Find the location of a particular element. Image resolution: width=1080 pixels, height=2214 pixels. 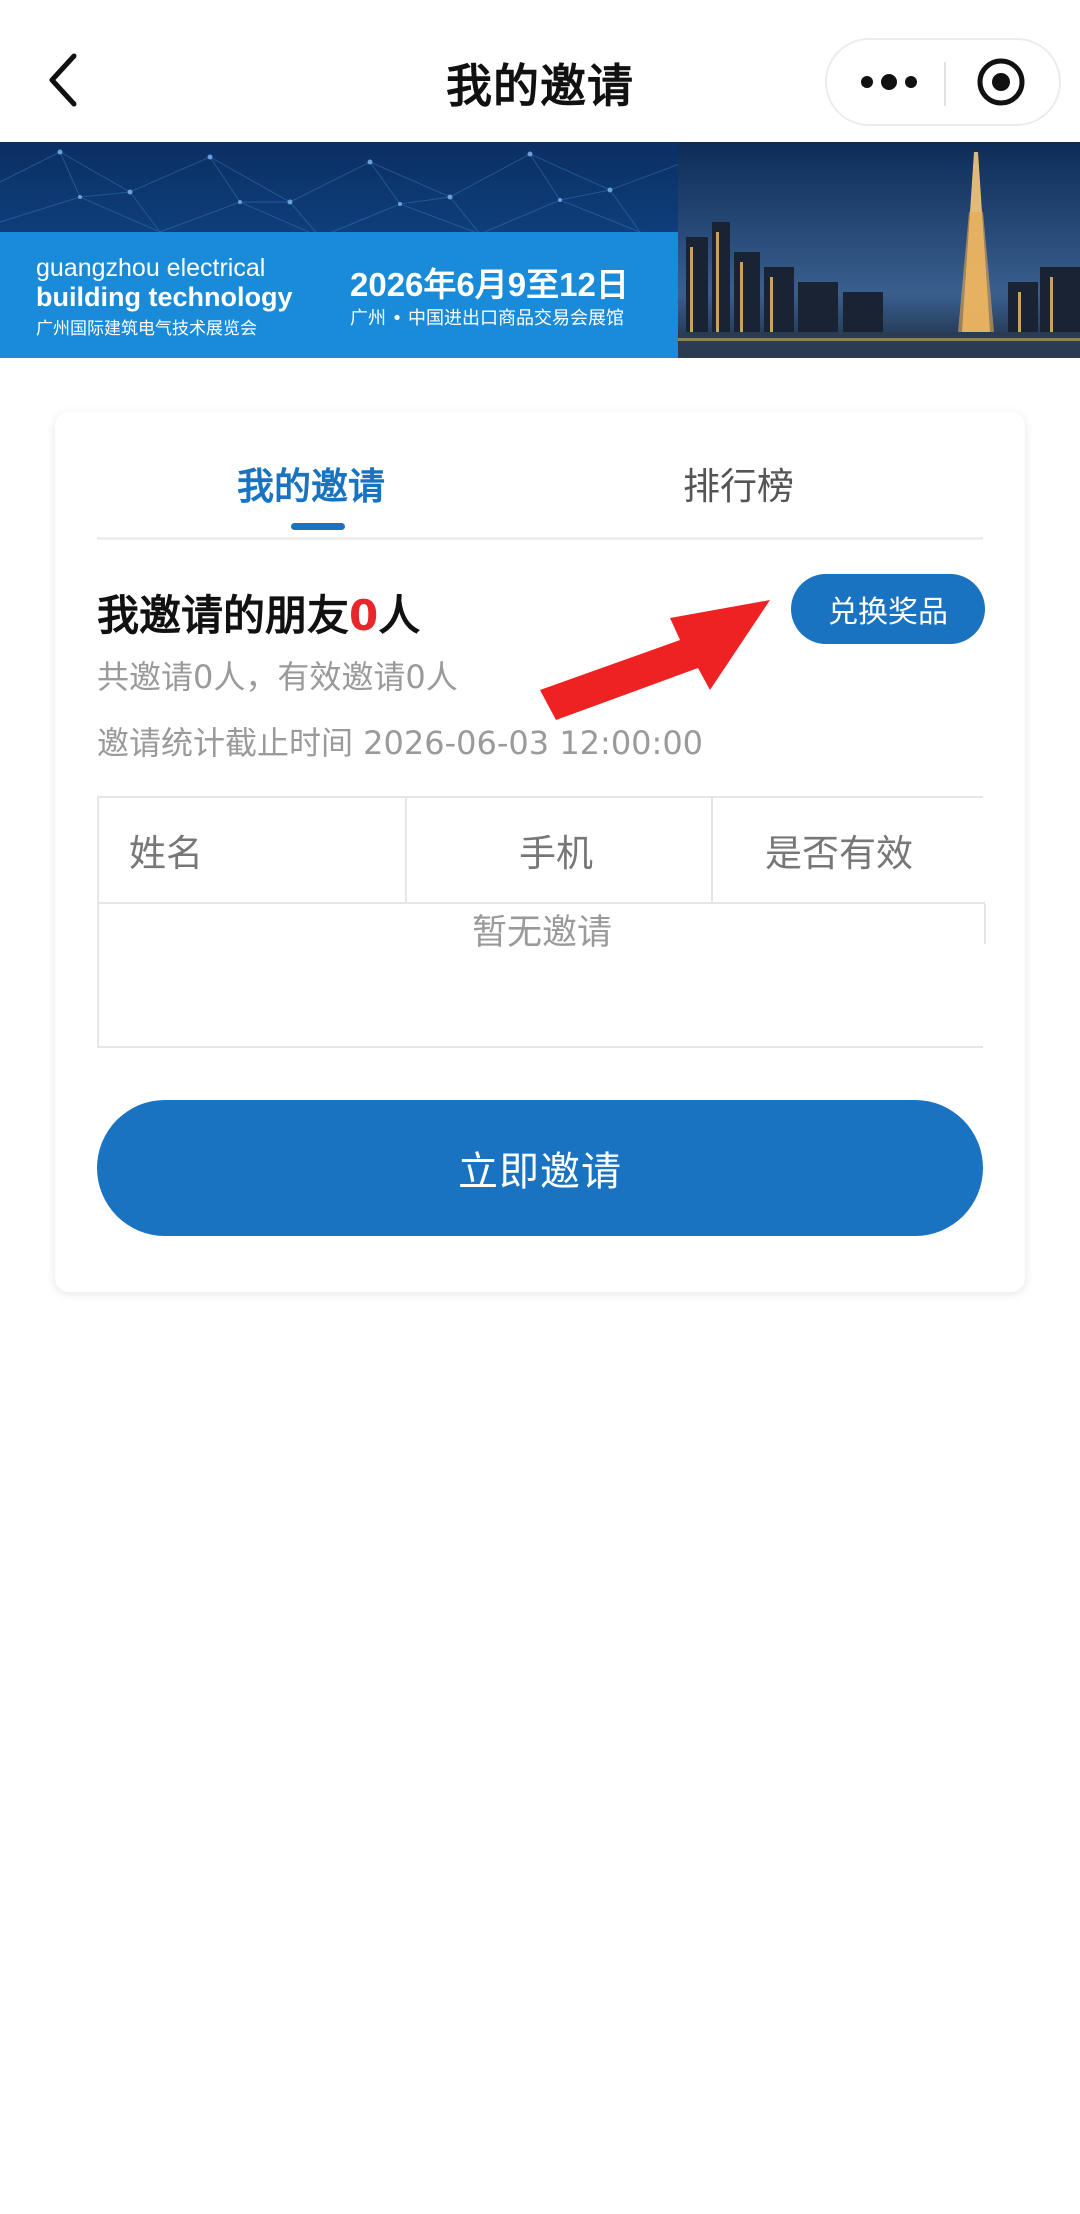

column-header-name: 姓名 is located at coordinates (166, 853).